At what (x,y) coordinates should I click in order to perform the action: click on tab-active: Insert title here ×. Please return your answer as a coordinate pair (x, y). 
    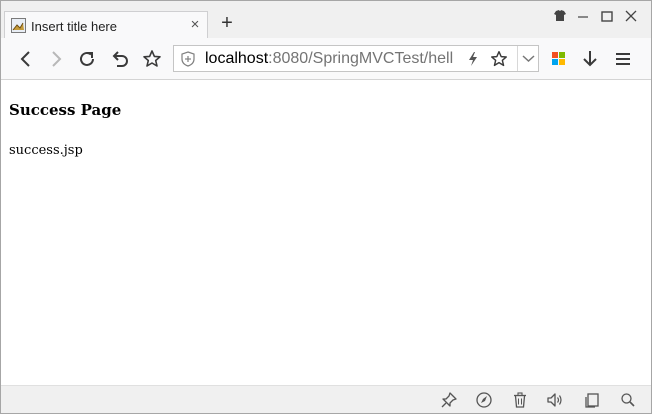
    Looking at the image, I should click on (106, 25).